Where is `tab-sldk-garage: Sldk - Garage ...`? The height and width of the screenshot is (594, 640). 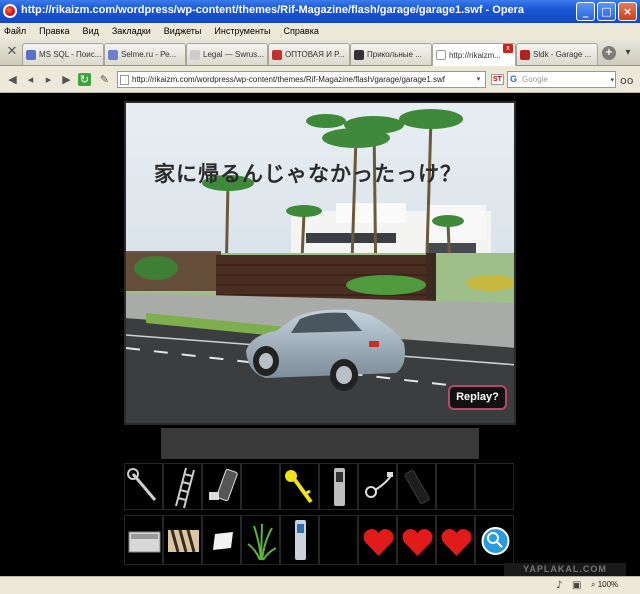 tab-sldk-garage: Sldk - Garage ... is located at coordinates (557, 54).